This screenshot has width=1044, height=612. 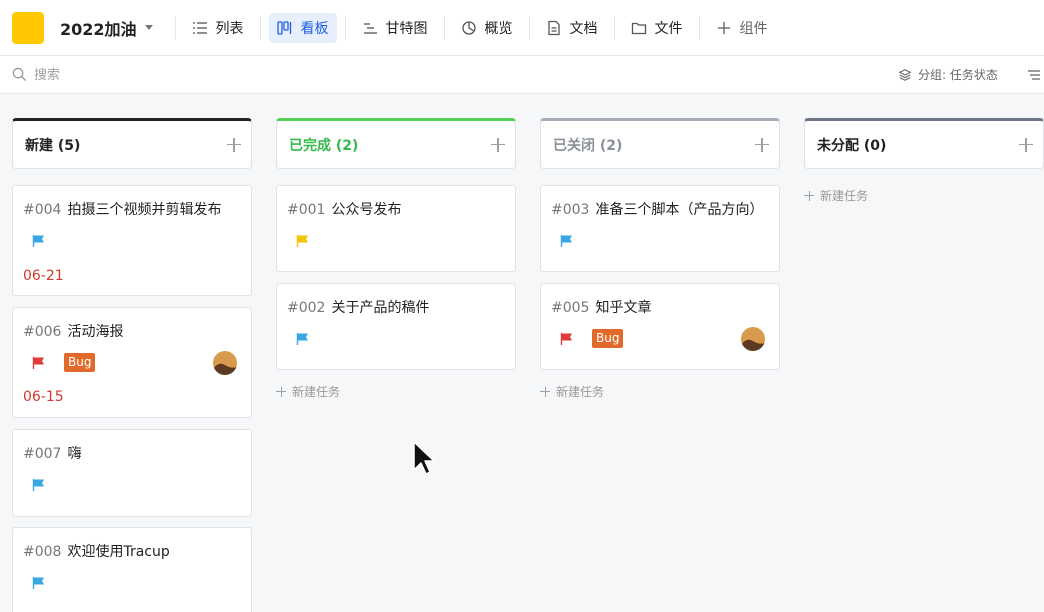 I want to click on task-name: 公众号发布, so click(x=366, y=210).